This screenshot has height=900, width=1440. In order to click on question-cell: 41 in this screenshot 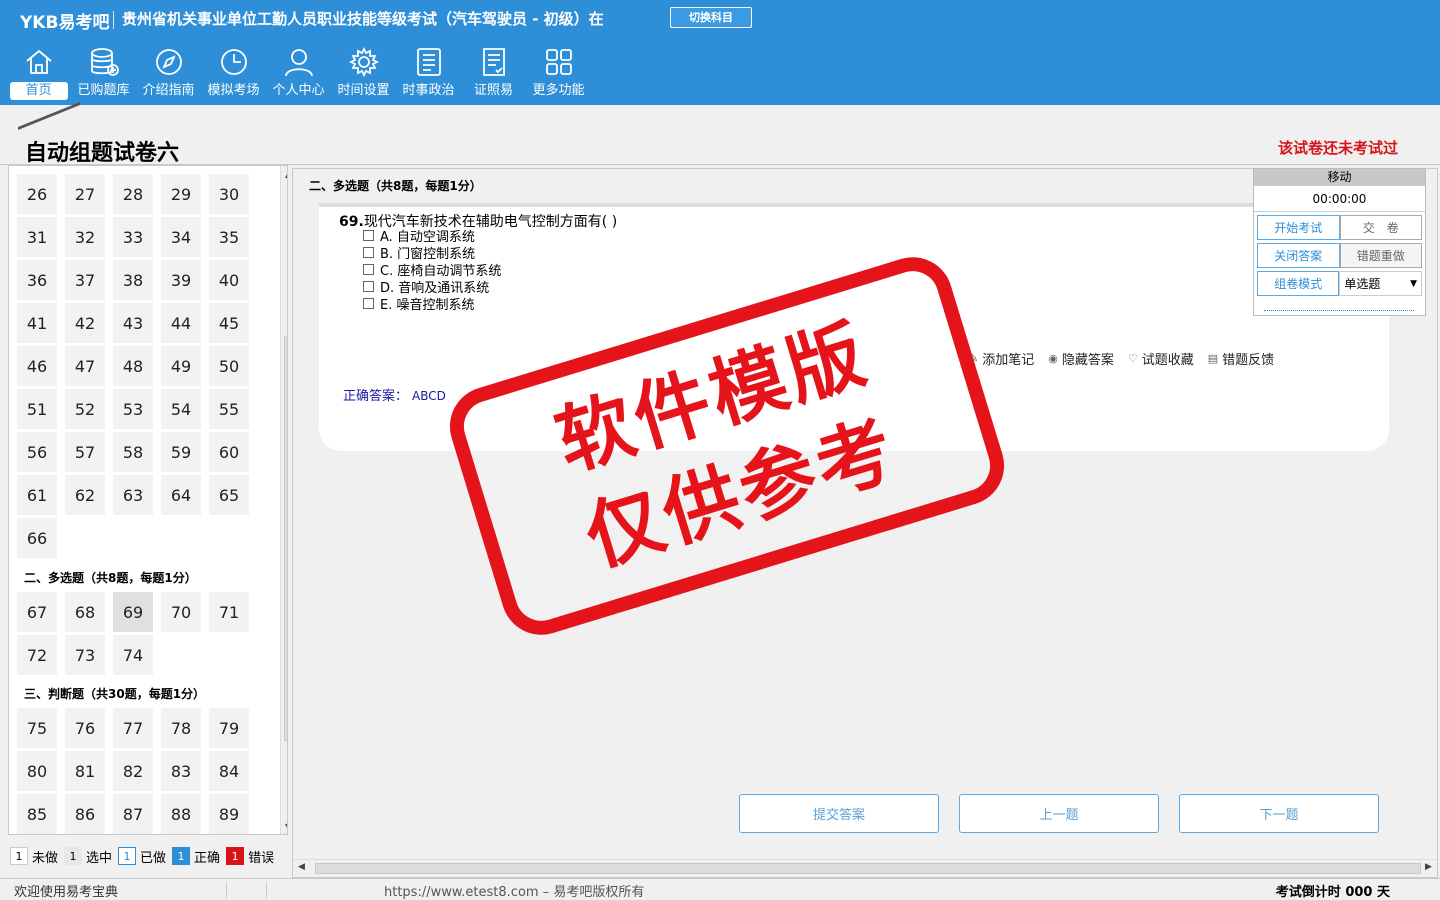, I will do `click(37, 323)`.